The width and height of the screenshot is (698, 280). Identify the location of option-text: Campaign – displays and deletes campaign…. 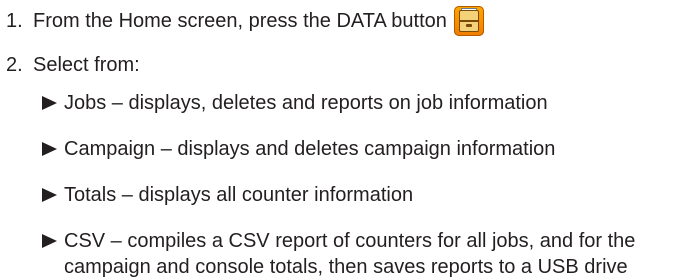
(310, 149).